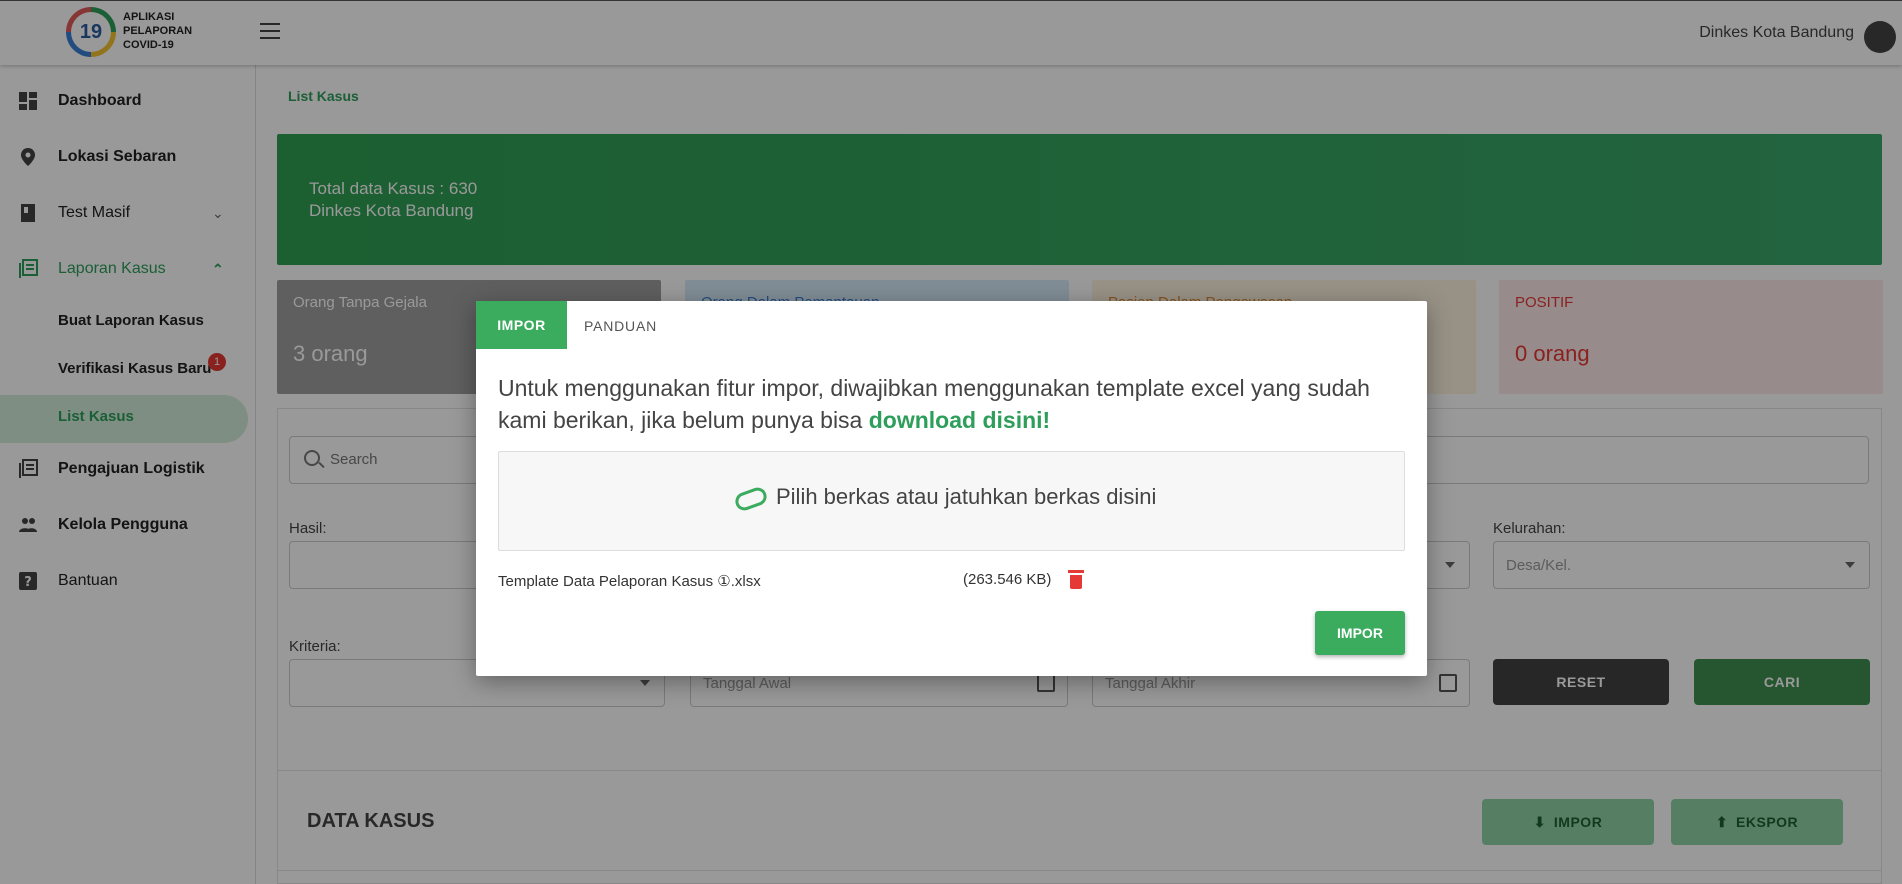 The height and width of the screenshot is (884, 1902). I want to click on trash-icon, so click(1076, 579).